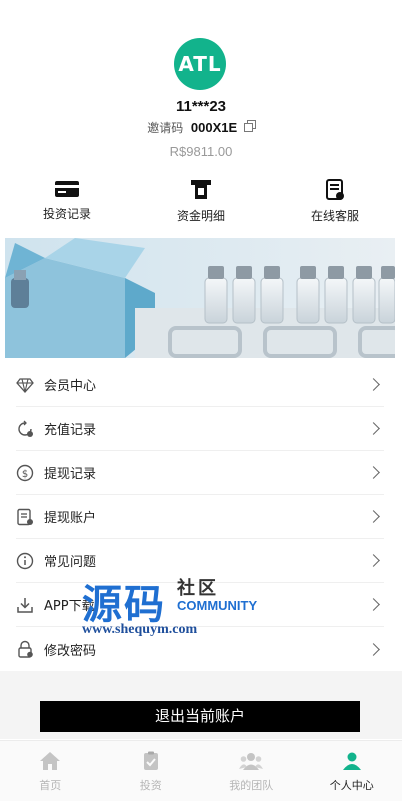 This screenshot has height=801, width=402. Describe the element at coordinates (70, 474) in the screenshot. I see `menu-item-label: 提现记录` at that location.